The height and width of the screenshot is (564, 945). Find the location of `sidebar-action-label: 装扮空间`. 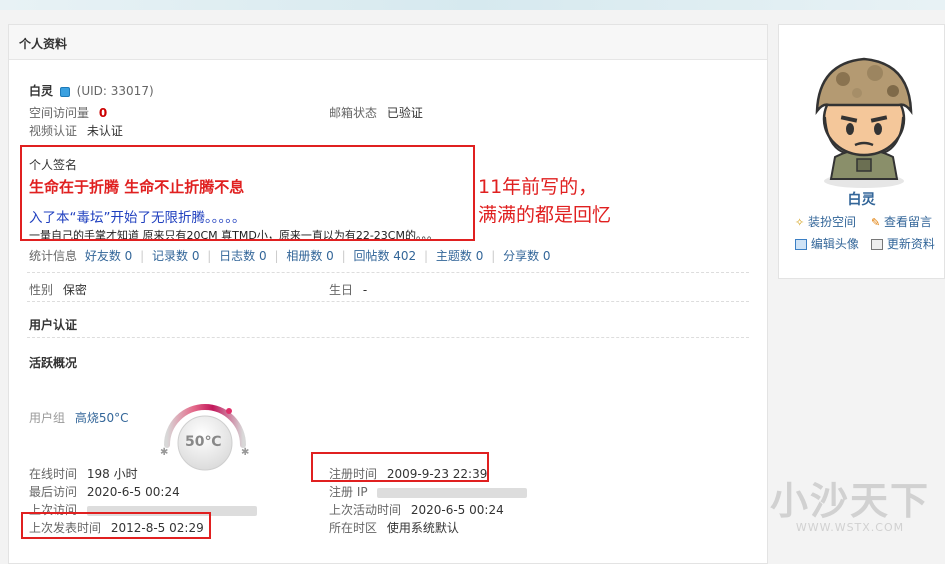

sidebar-action-label: 装扮空间 is located at coordinates (832, 222).